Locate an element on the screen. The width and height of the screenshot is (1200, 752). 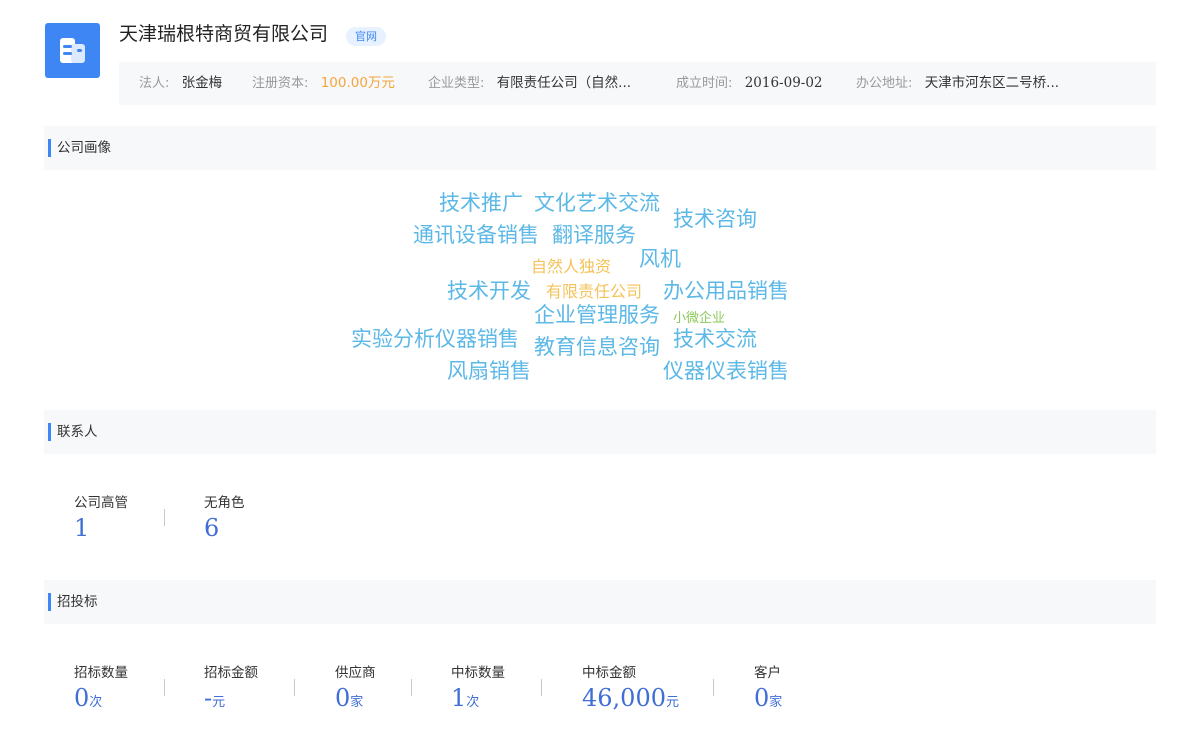
cloud-word: 实验分析仪器销售 is located at coordinates (435, 339).